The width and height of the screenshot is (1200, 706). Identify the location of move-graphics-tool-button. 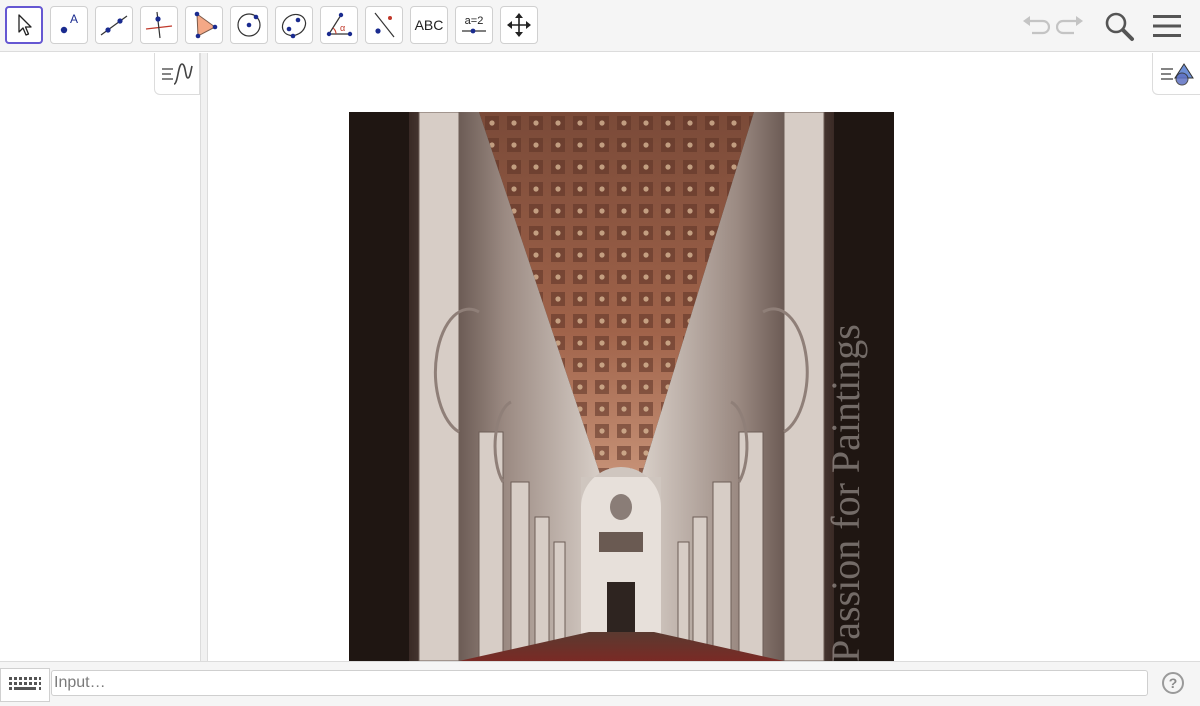
(519, 25).